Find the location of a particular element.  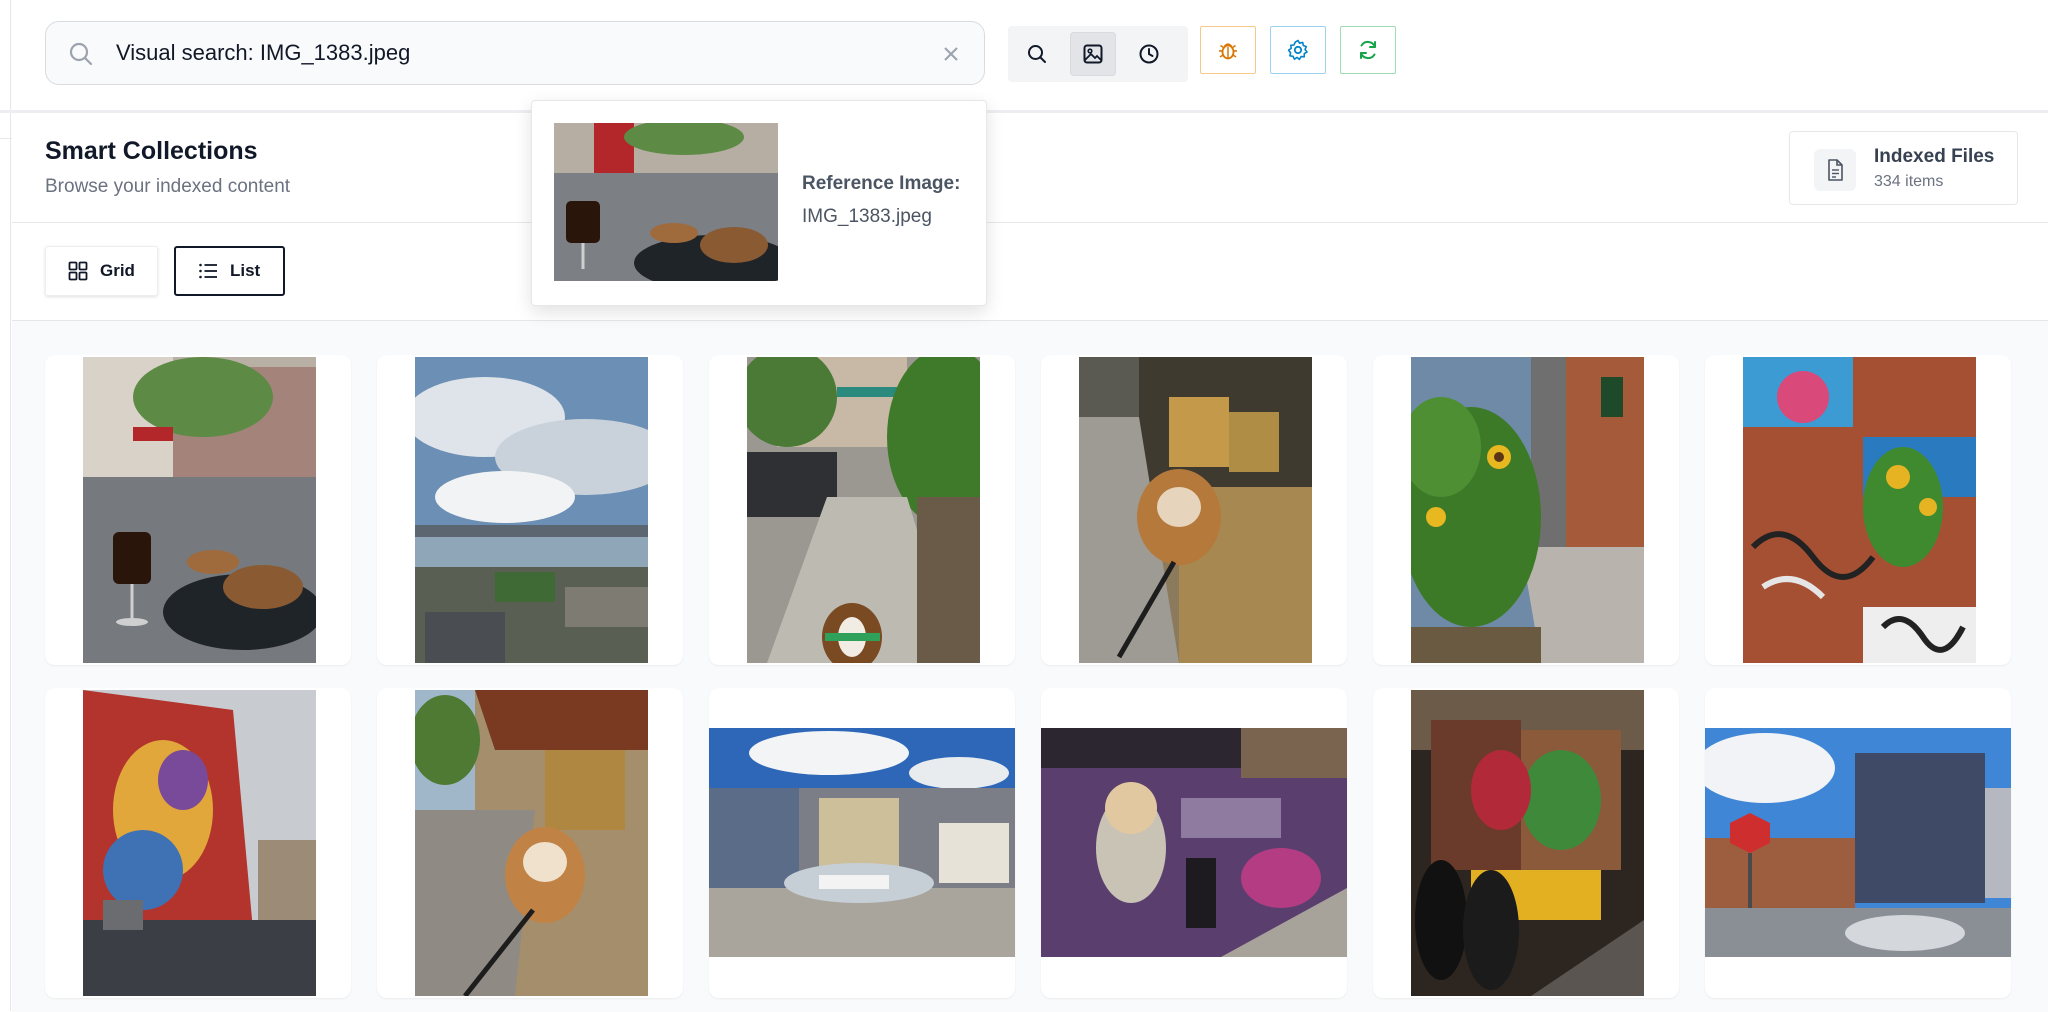

list-icon is located at coordinates (208, 271).